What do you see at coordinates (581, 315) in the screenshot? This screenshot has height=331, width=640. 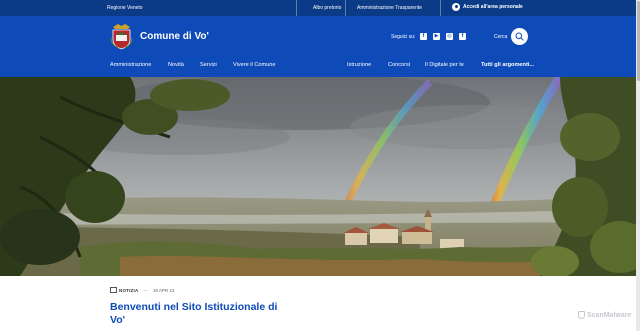 I see `shield-icon` at bounding box center [581, 315].